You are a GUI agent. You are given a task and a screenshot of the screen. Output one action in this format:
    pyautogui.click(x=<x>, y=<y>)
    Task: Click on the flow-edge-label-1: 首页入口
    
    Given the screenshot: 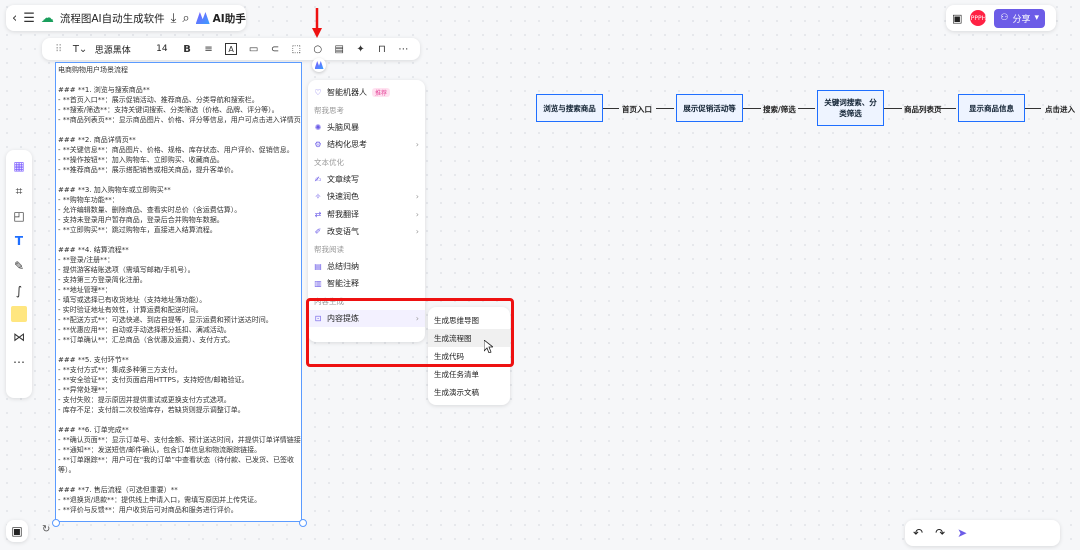 What is the action you would take?
    pyautogui.click(x=637, y=109)
    